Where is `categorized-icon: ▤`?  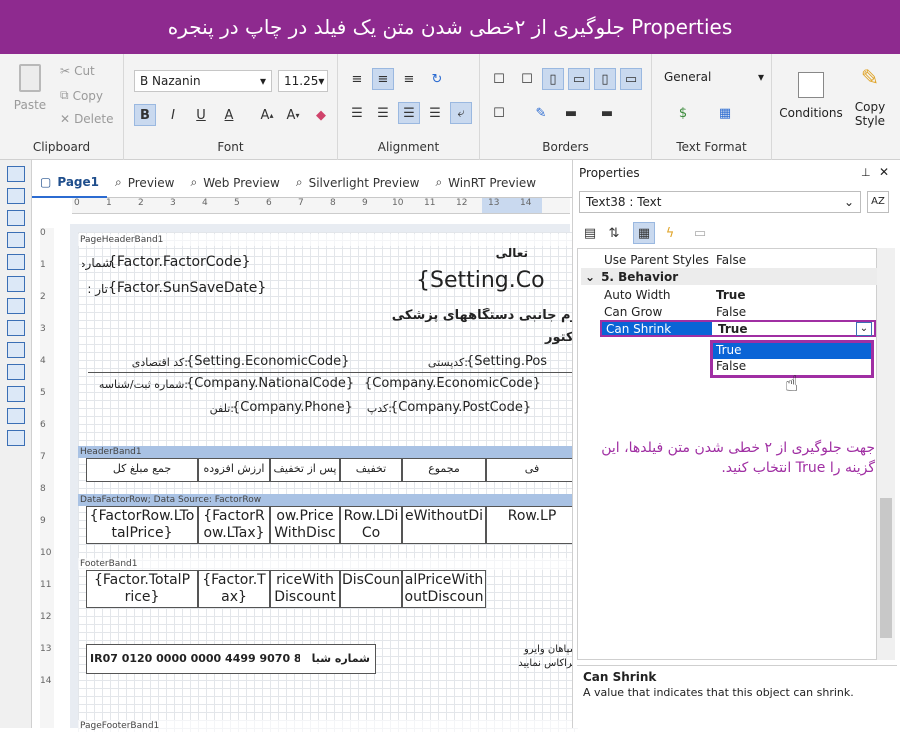
categorized-icon: ▤ is located at coordinates (590, 233).